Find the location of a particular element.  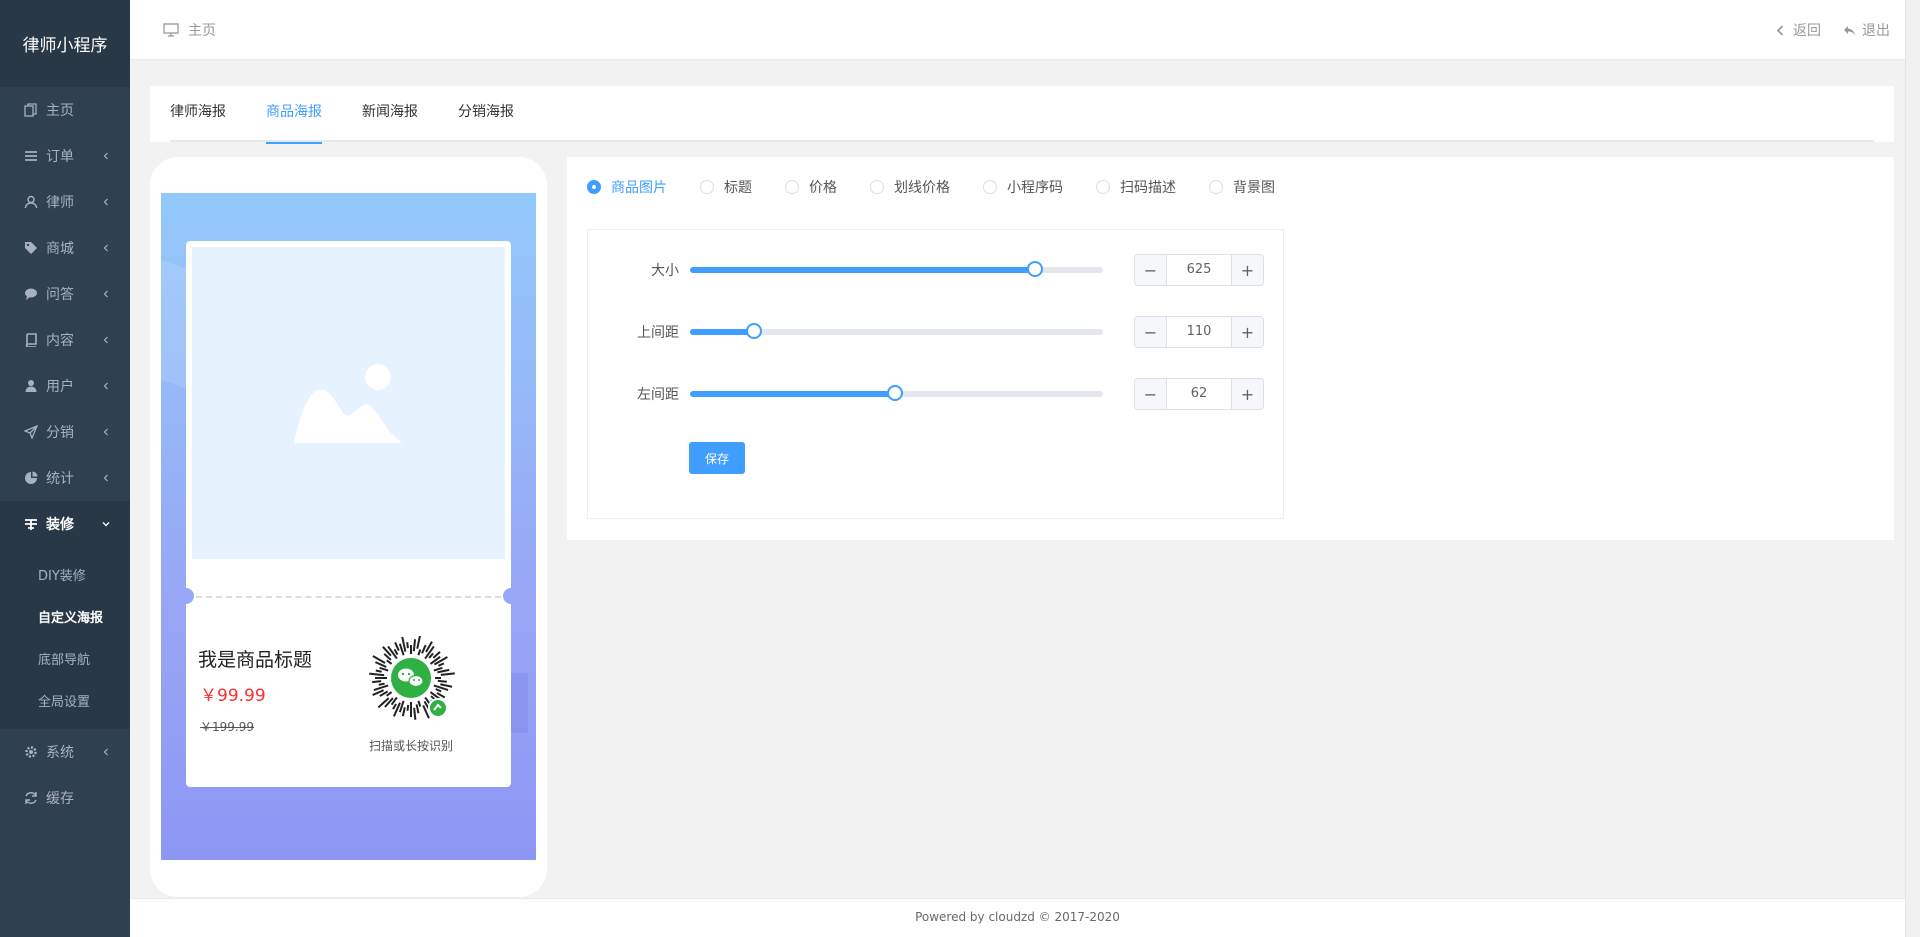

size-slider-thumb is located at coordinates (1034, 269).